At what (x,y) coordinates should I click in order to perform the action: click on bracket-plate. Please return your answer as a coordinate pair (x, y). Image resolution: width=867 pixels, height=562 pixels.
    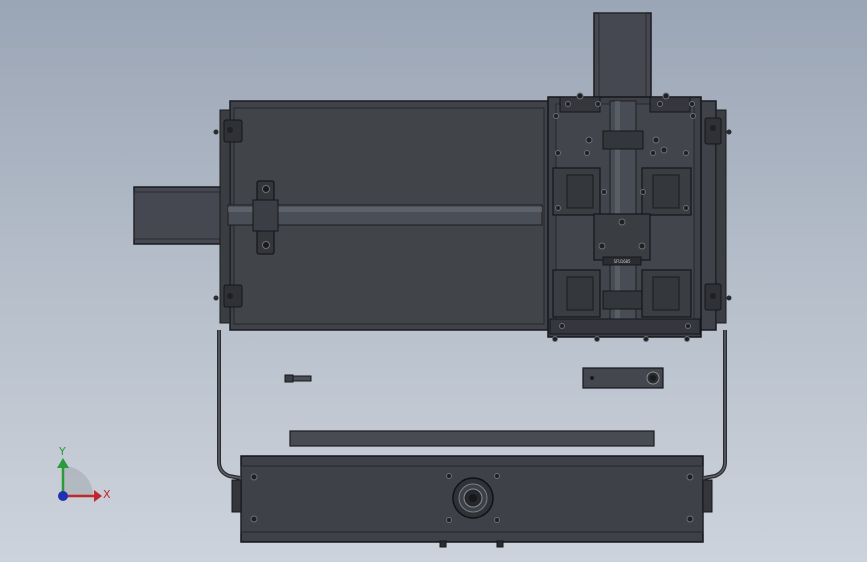
    Looking at the image, I should click on (623, 378).